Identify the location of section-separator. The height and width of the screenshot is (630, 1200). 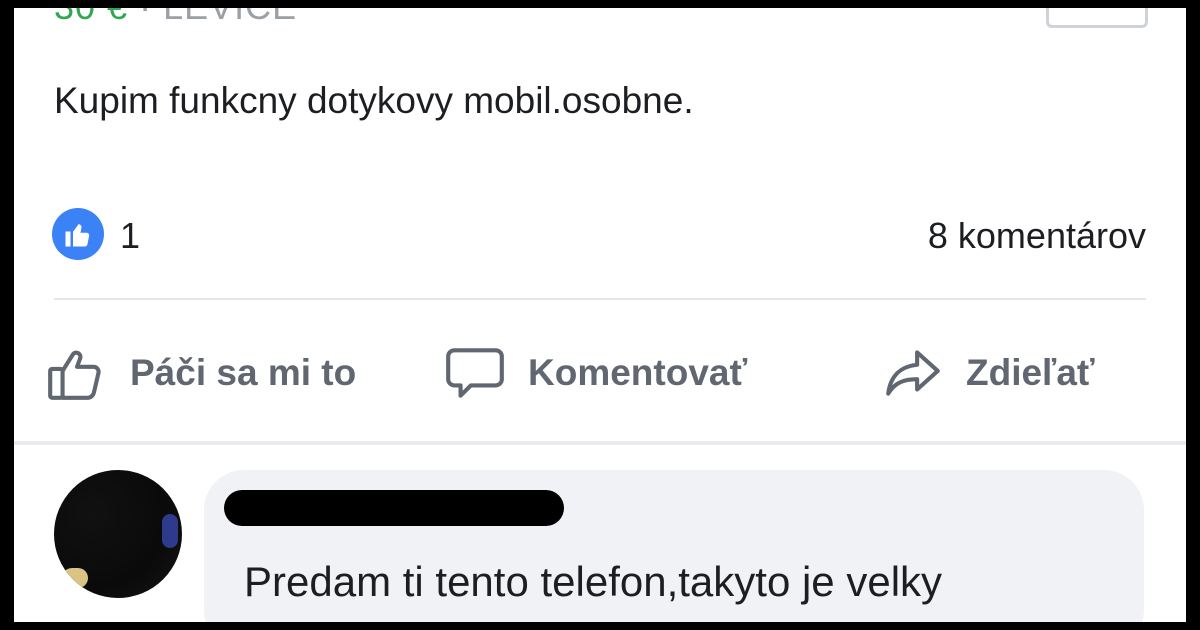
(600, 443).